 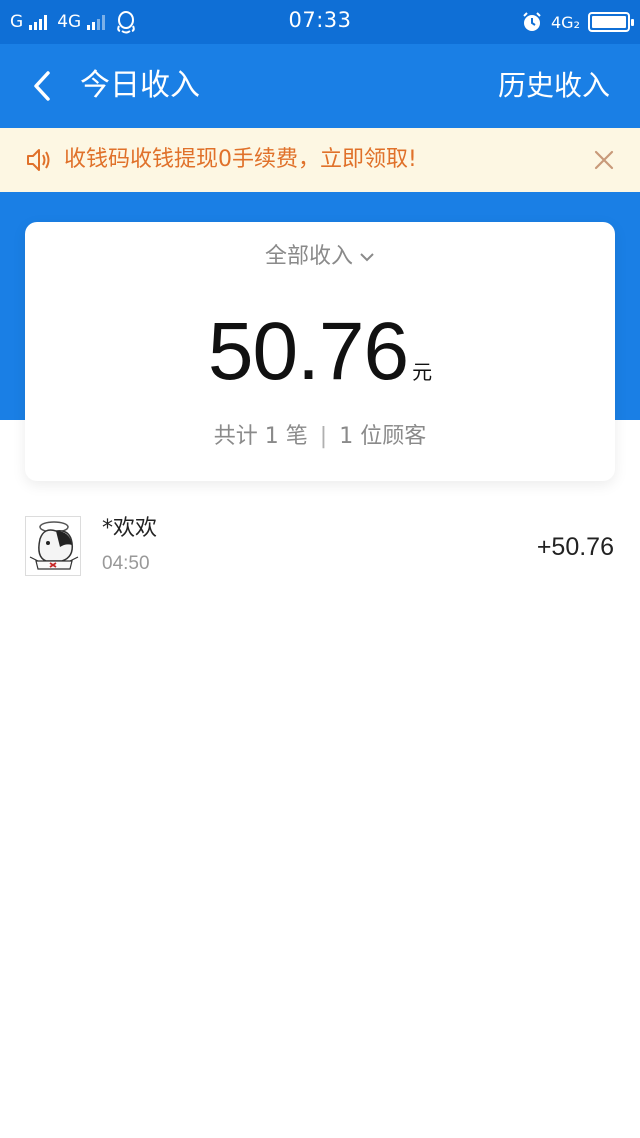 I want to click on battery-icon, so click(x=611, y=22).